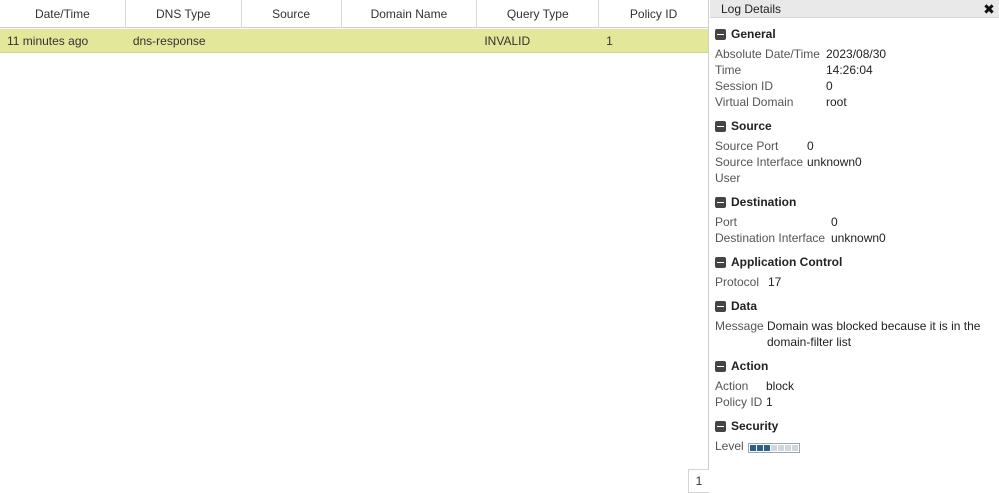 This screenshot has height=493, width=999. What do you see at coordinates (653, 14) in the screenshot?
I see `column-header-policy-id: Policy ID` at bounding box center [653, 14].